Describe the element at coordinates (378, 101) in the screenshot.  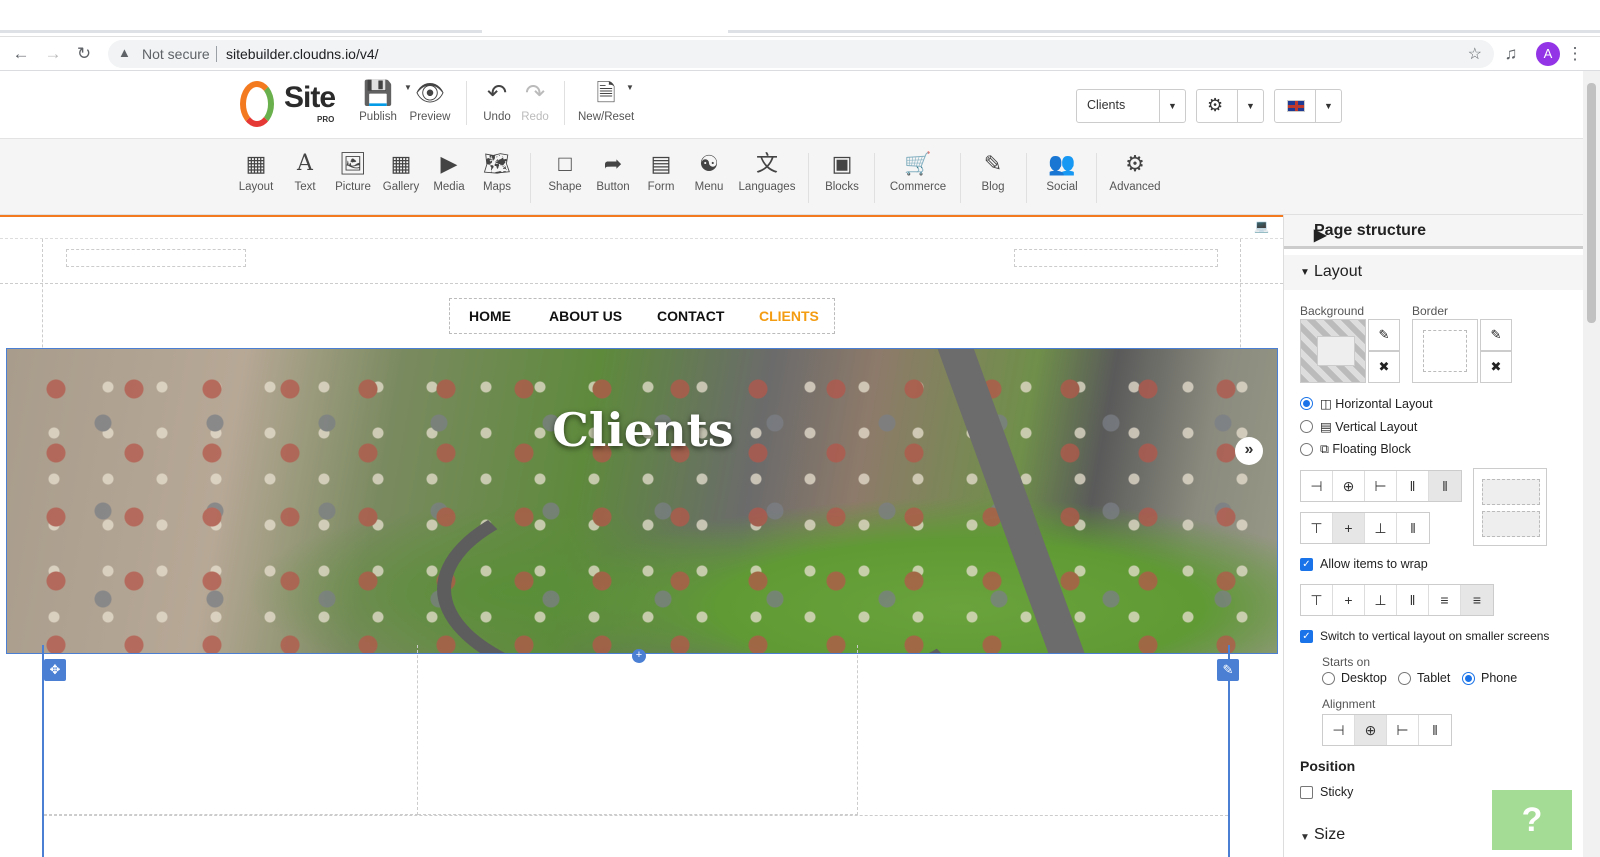
I see `publish-button: 💾 Publish` at that location.